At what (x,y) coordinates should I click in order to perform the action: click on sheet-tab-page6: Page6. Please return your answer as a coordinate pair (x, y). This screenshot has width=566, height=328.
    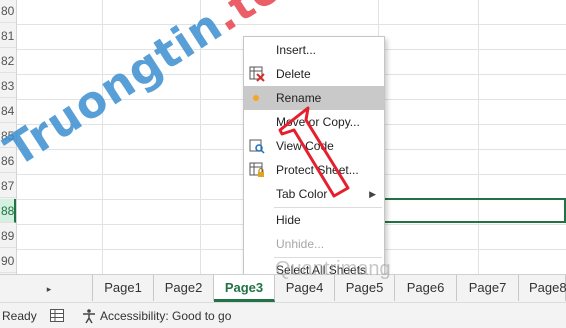
    Looking at the image, I should click on (426, 288).